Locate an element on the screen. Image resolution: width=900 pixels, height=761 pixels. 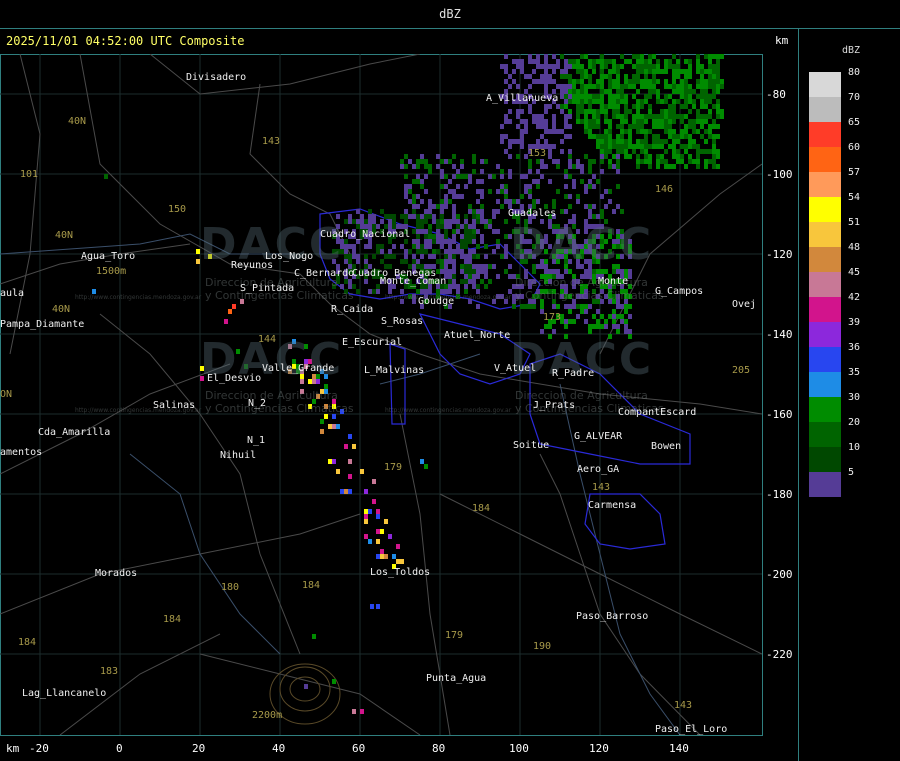
route-label: 180 is located at coordinates (230, 587).